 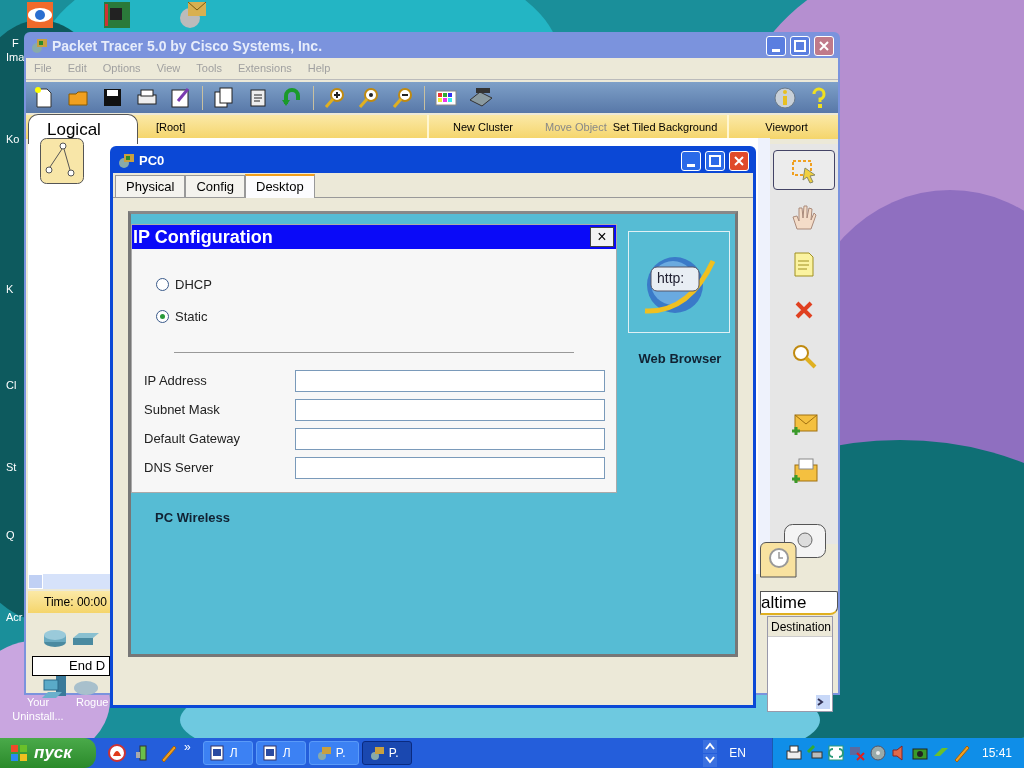 I want to click on icon-label: Q, so click(x=10, y=535).